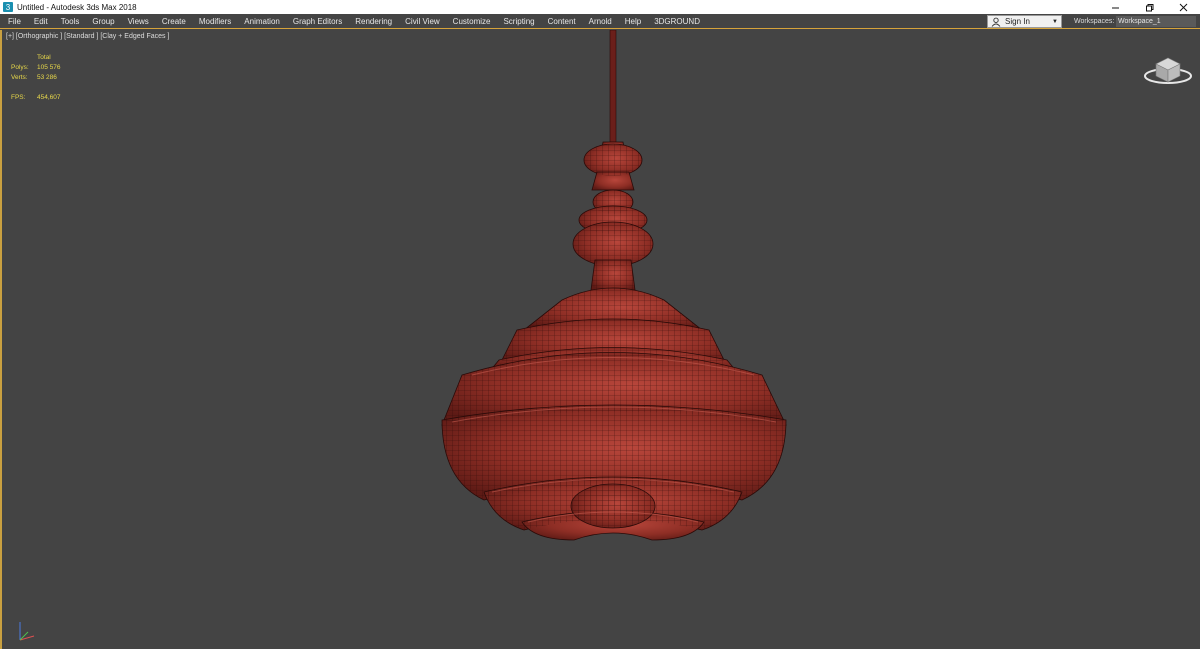 This screenshot has height=649, width=1200. What do you see at coordinates (44, 57) in the screenshot?
I see `stats-header: Total` at bounding box center [44, 57].